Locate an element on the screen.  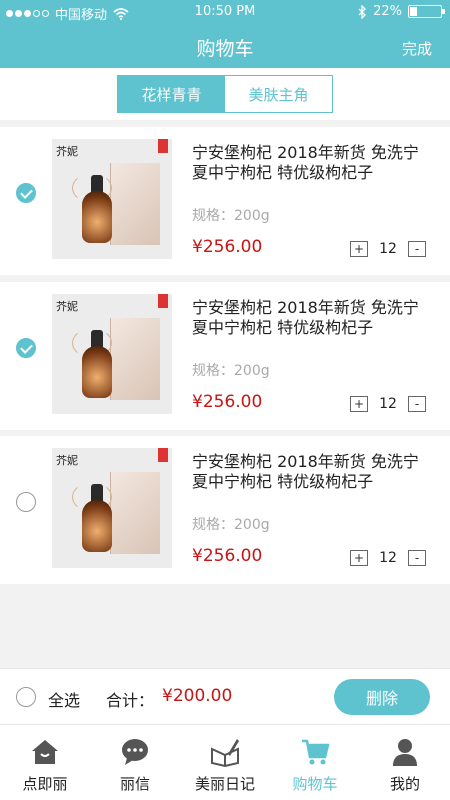
status-bar: 中国移动 10:50 PM 22% is located at coordinates (225, 12).